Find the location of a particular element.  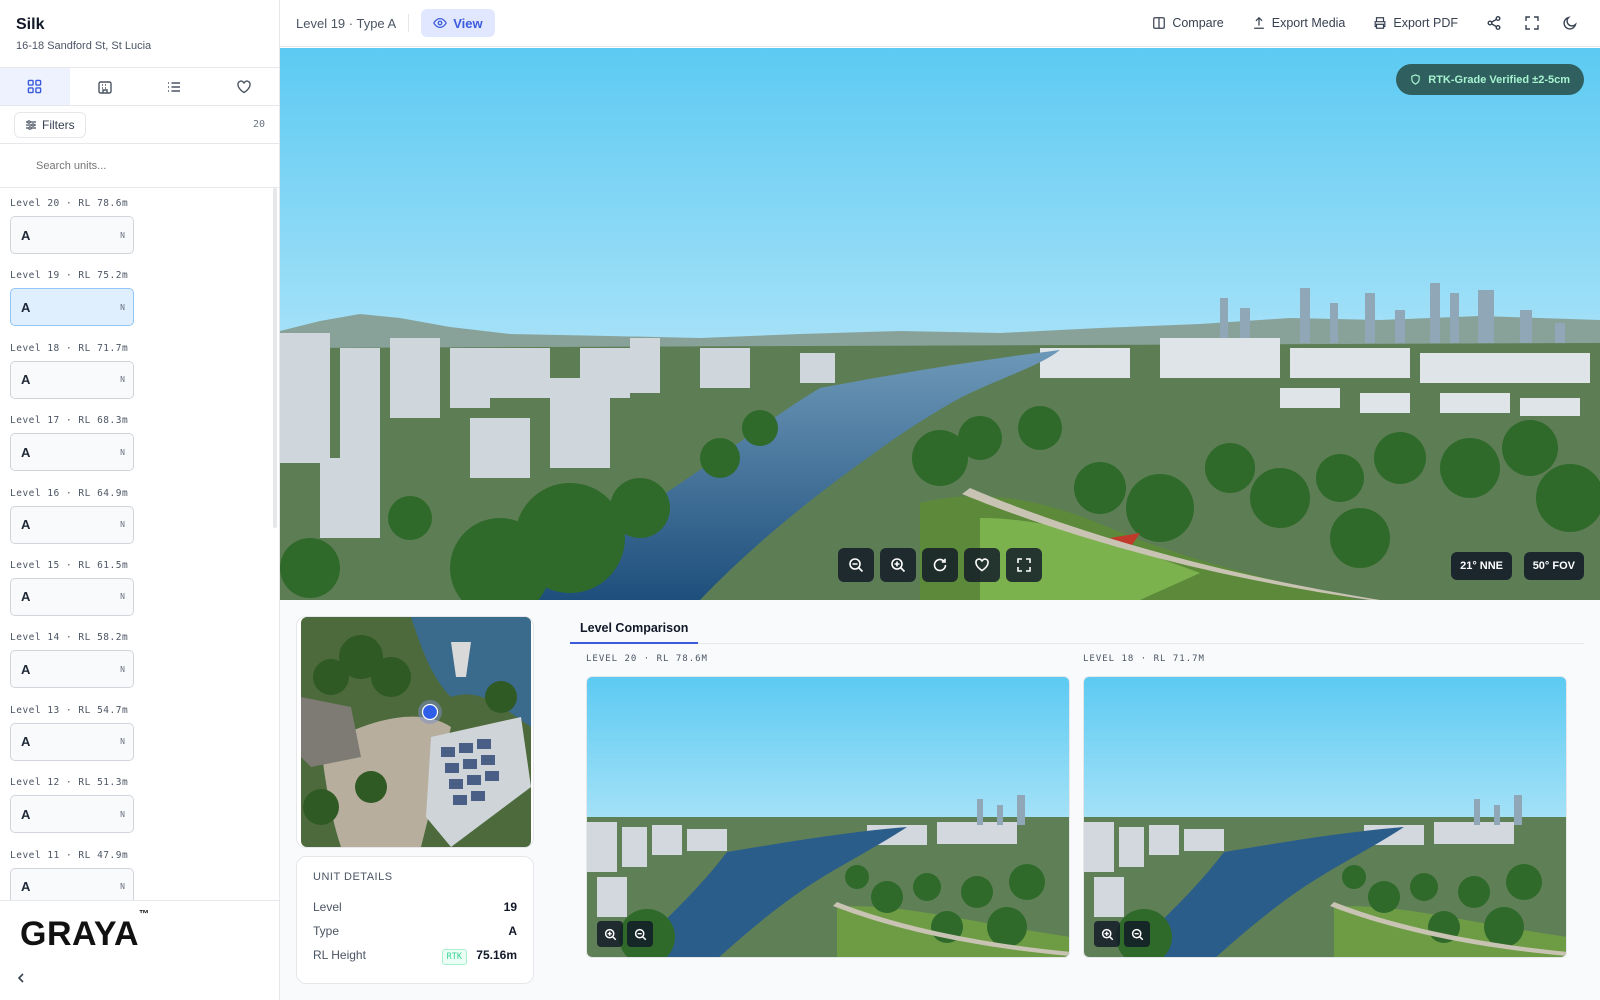

comparison-panel-right: LEVEL 18 · RL 71.7M is located at coordinates (1325, 806).